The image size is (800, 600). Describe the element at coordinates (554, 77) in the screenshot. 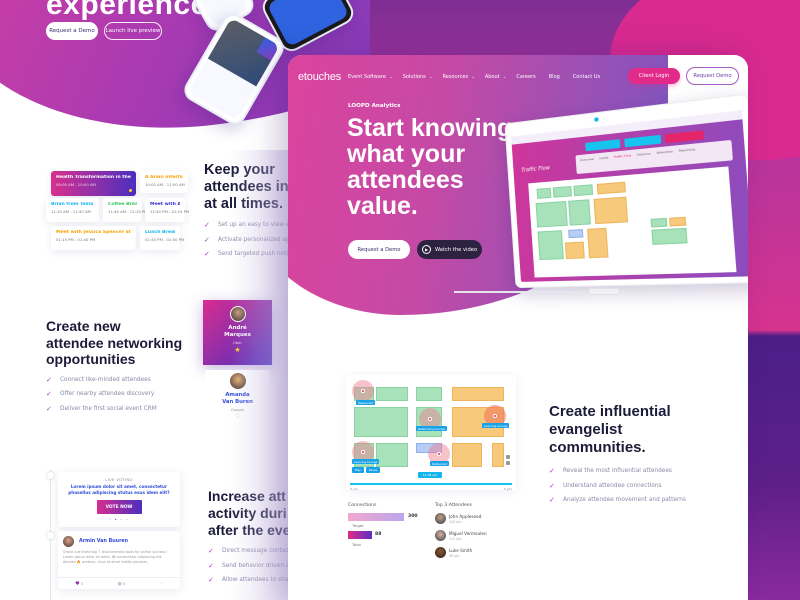

I see `nav-item-blog: Blog` at that location.